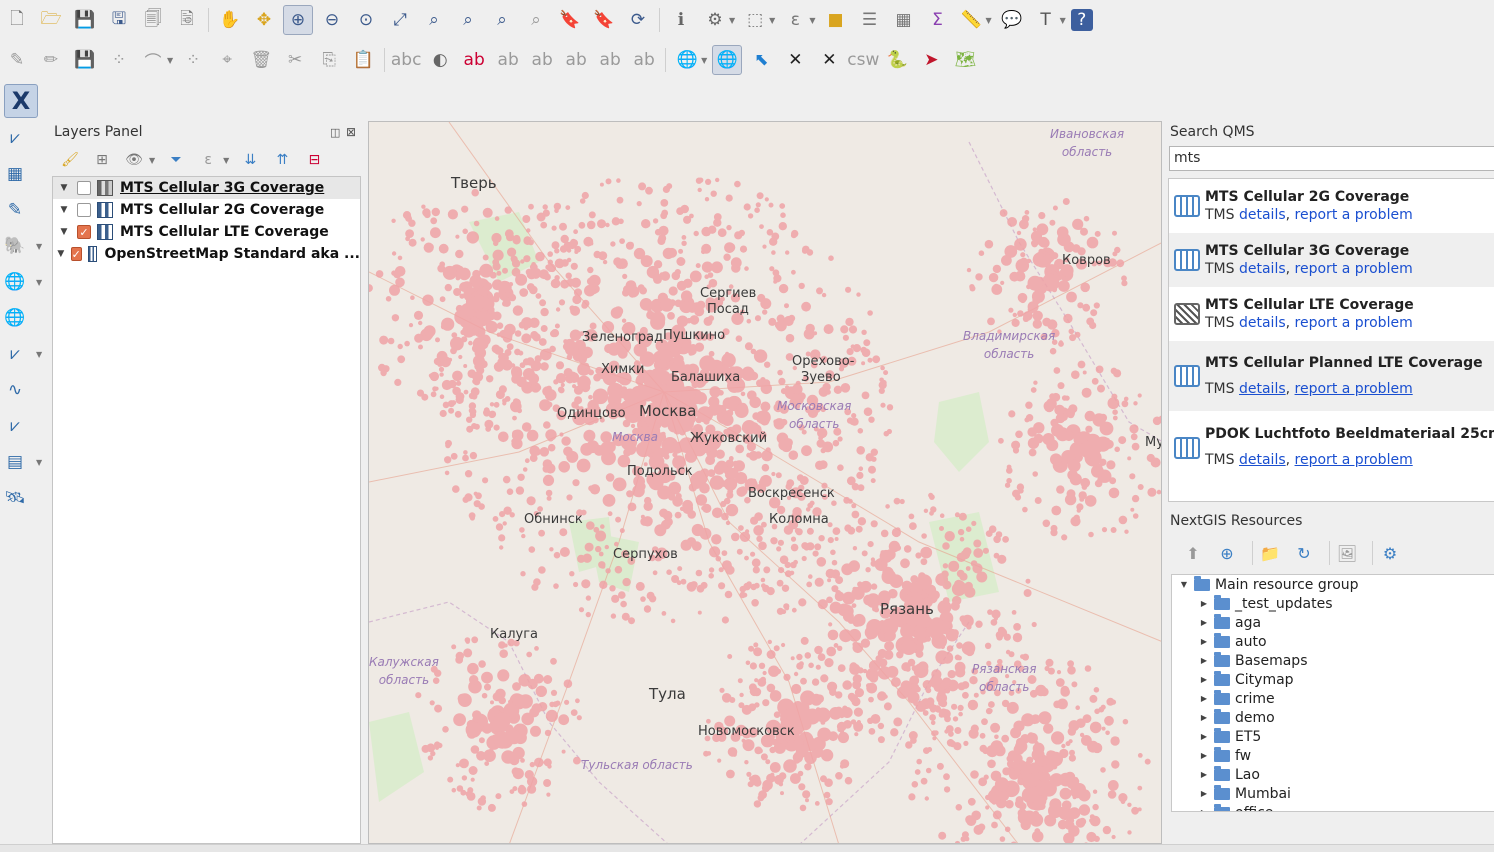 Image resolution: width=1494 pixels, height=852 pixels. What do you see at coordinates (542, 60) in the screenshot?
I see `show-hide-labels-icon: ab` at bounding box center [542, 60].